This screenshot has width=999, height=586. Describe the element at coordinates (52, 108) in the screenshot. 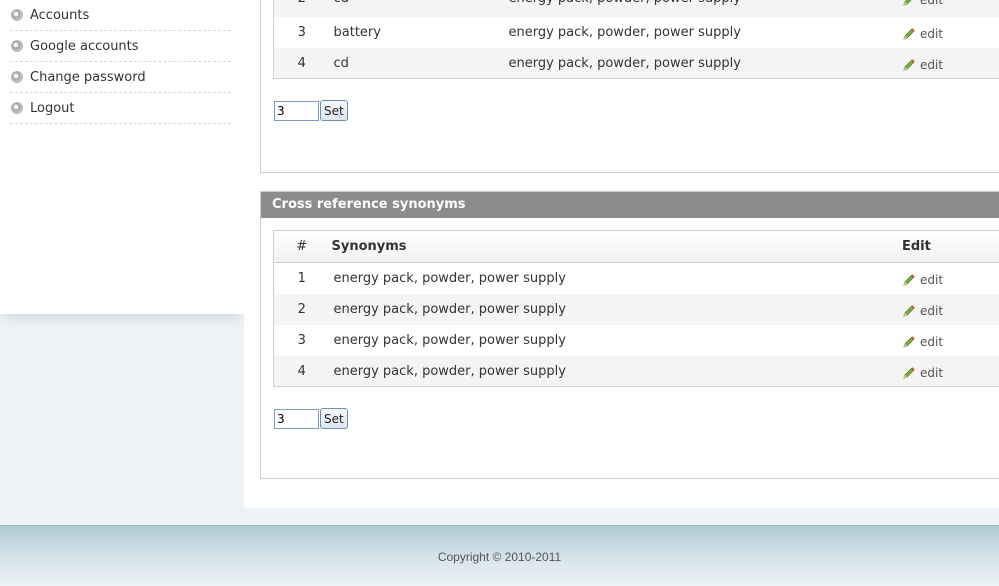

I see `sidebar-item-label: Logout` at that location.